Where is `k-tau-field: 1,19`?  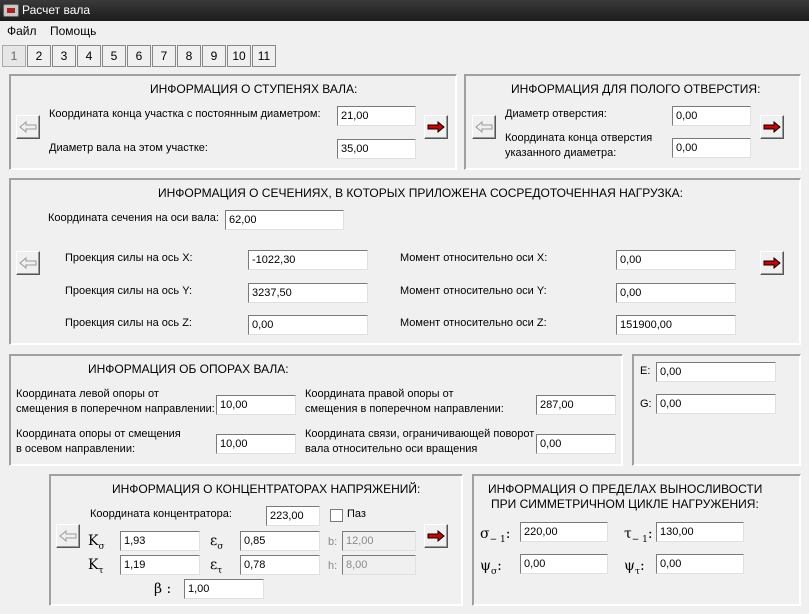
k-tau-field: 1,19 is located at coordinates (160, 565).